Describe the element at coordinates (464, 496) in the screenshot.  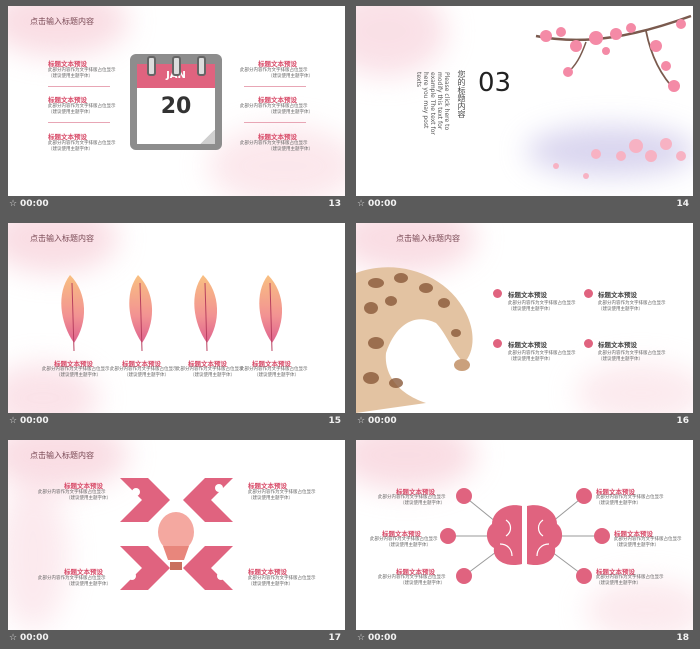
I see `search-icon` at that location.